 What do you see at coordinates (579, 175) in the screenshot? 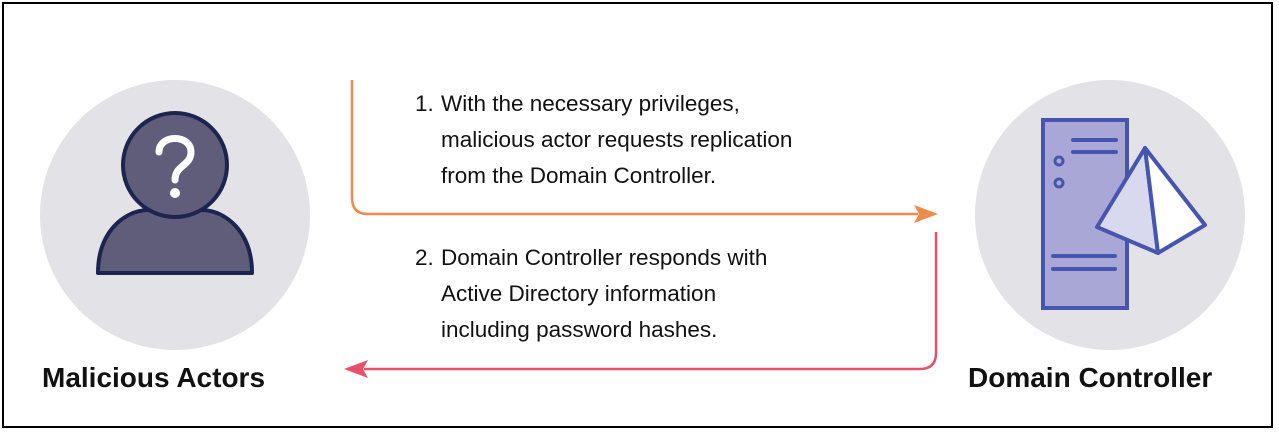
I see `step-1-line-3: from the Domain Controller.` at bounding box center [579, 175].